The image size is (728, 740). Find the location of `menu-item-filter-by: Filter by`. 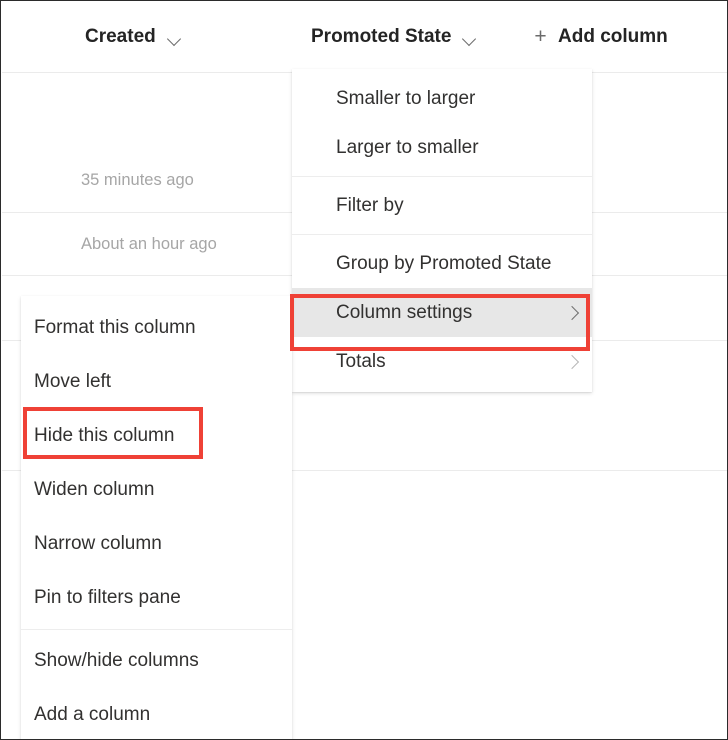

menu-item-filter-by: Filter by is located at coordinates (442, 205).